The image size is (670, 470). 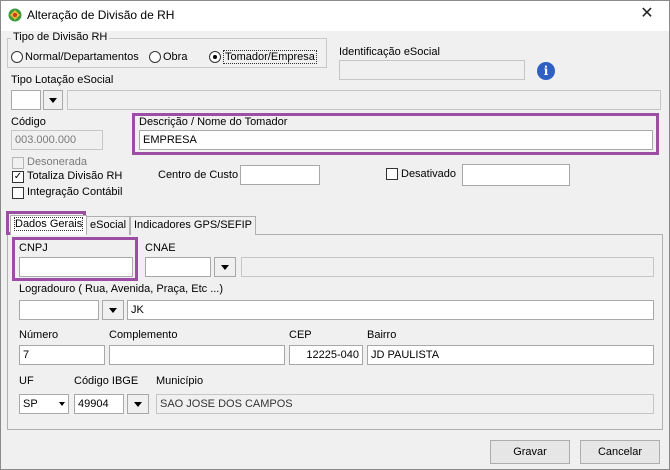 I want to click on app-icon, so click(x=15, y=15).